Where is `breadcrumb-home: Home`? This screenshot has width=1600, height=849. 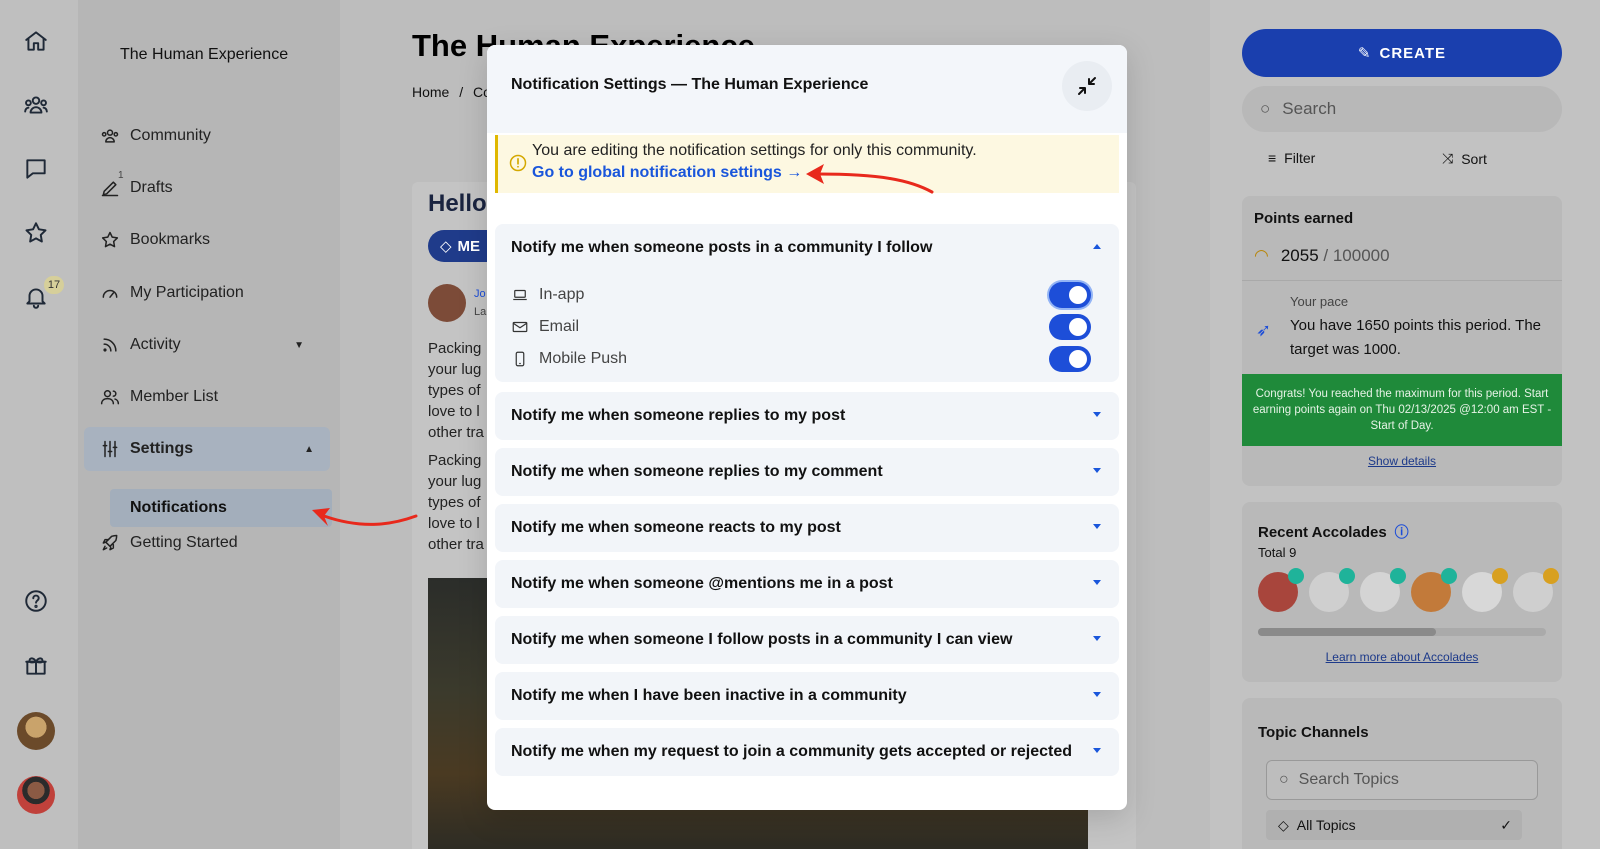 breadcrumb-home: Home is located at coordinates (430, 92).